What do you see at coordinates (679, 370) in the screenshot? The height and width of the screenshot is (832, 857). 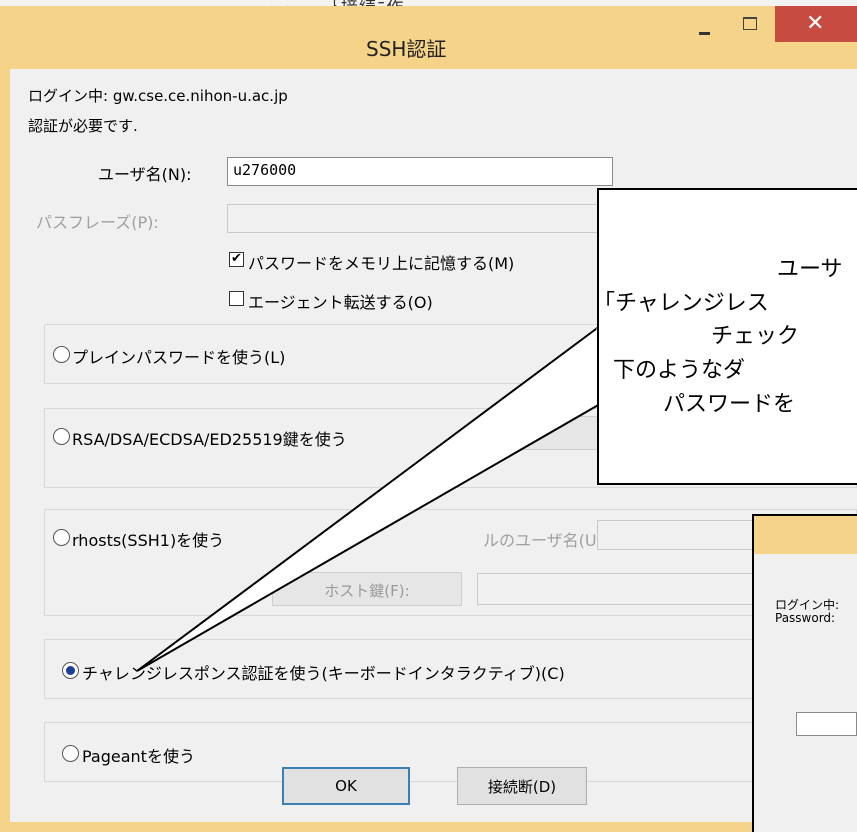 I see `callout-line-4: 下のようなダ` at bounding box center [679, 370].